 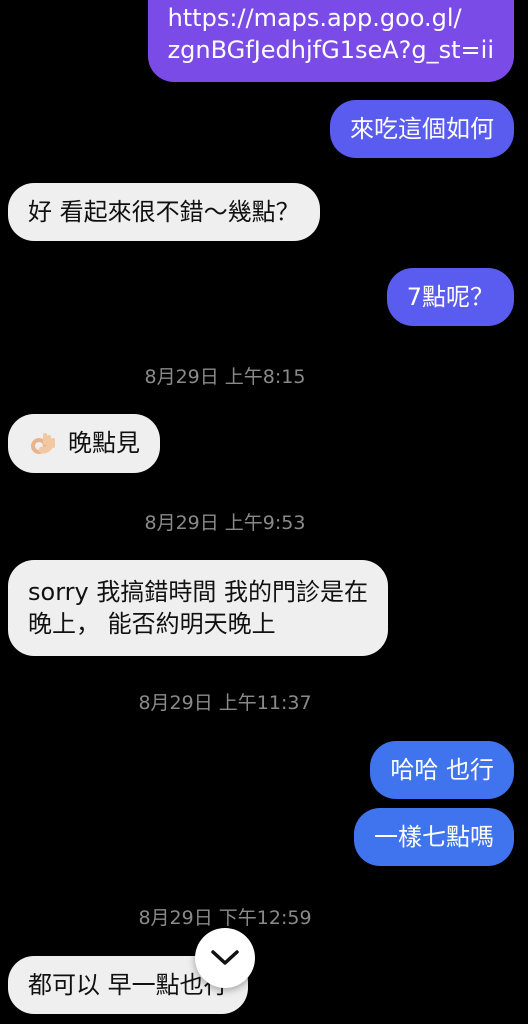 I want to click on scroll-to-bottom-button, so click(x=225, y=958).